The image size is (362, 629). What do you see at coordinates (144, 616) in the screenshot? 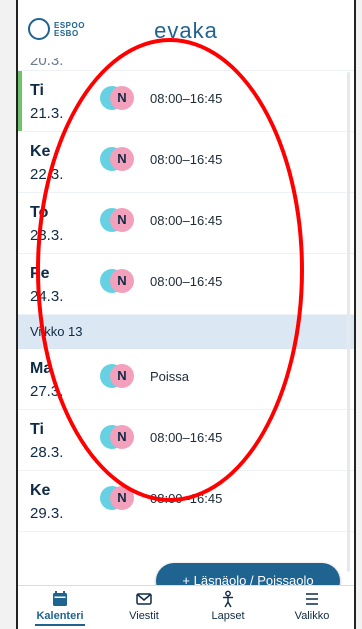
I see `nav-label: Viestit` at bounding box center [144, 616].